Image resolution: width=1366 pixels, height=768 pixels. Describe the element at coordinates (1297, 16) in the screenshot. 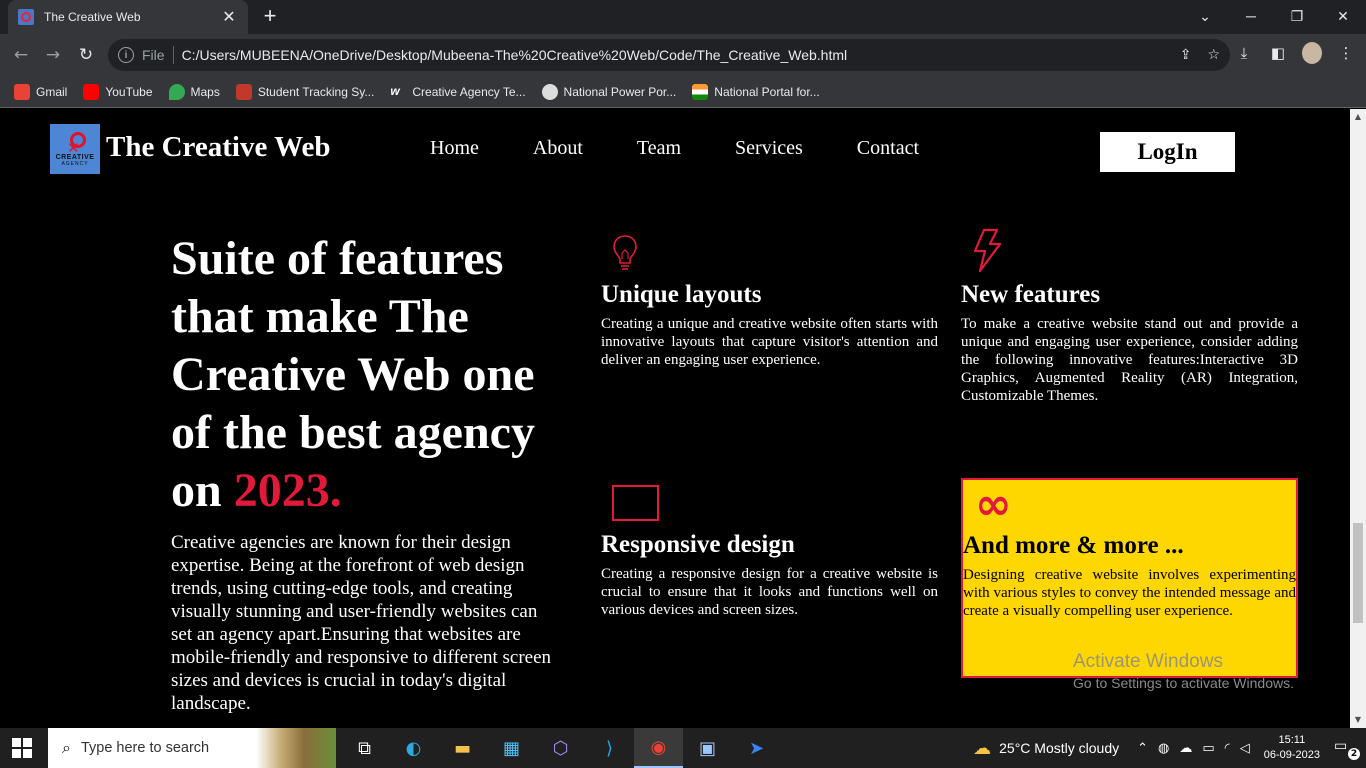

I see `restore-button: ❐` at that location.